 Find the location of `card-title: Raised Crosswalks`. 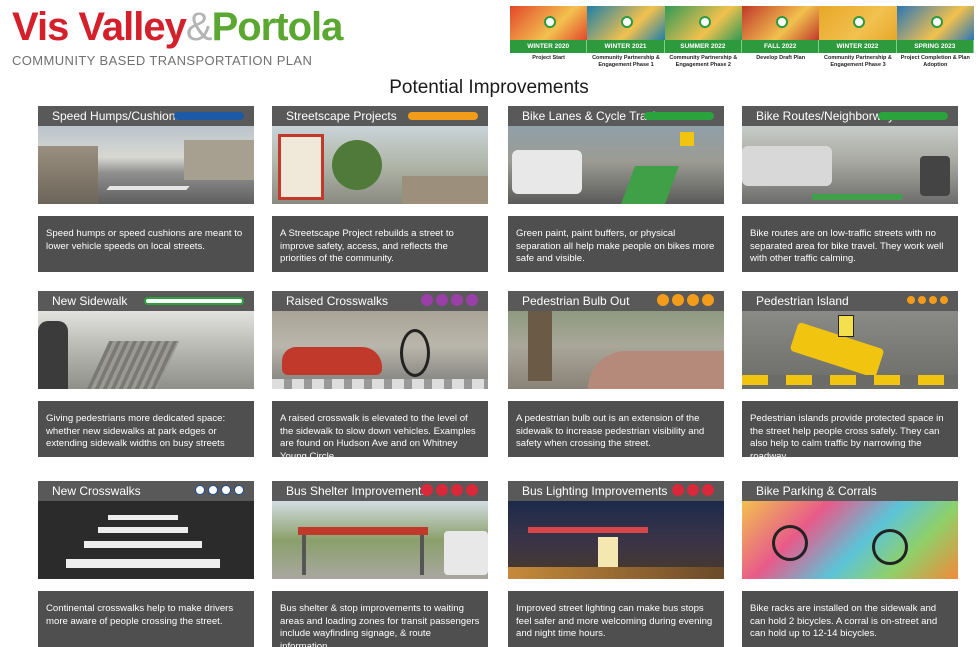

card-title: Raised Crosswalks is located at coordinates (337, 301).